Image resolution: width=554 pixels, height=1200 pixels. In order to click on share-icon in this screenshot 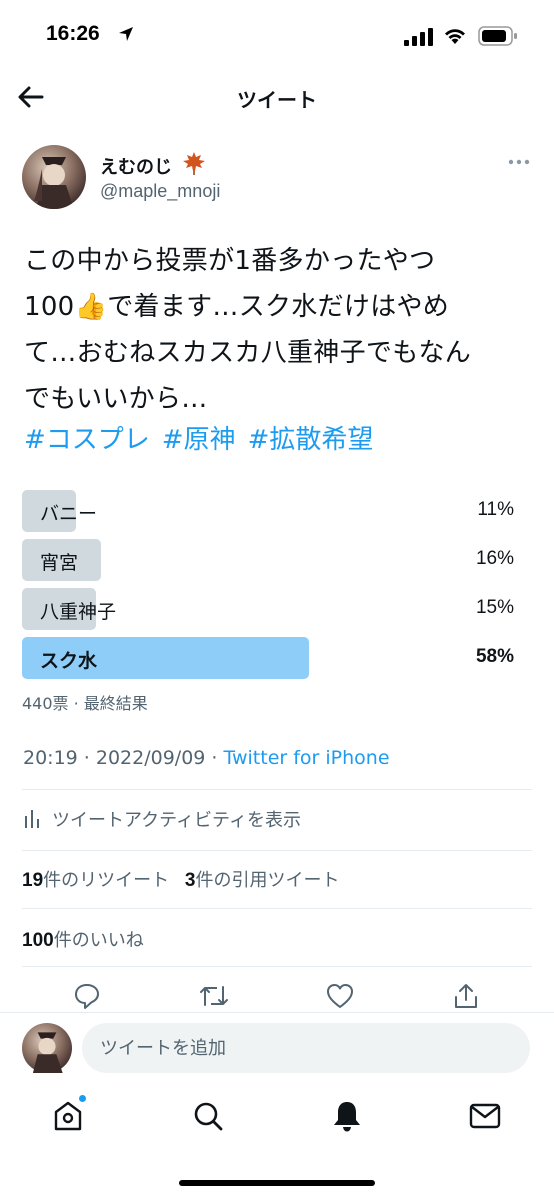, I will do `click(466, 996)`.